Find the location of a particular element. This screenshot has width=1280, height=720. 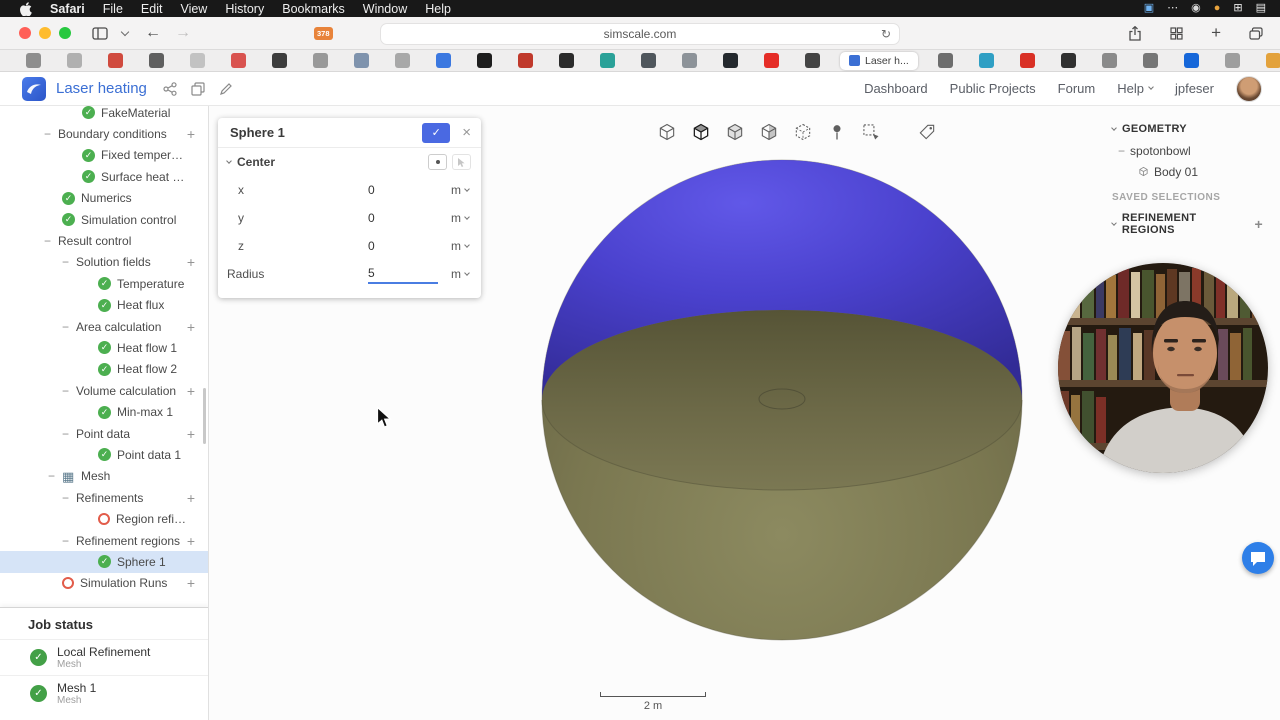

tree-item: Boundary conditions + is located at coordinates (104, 133).